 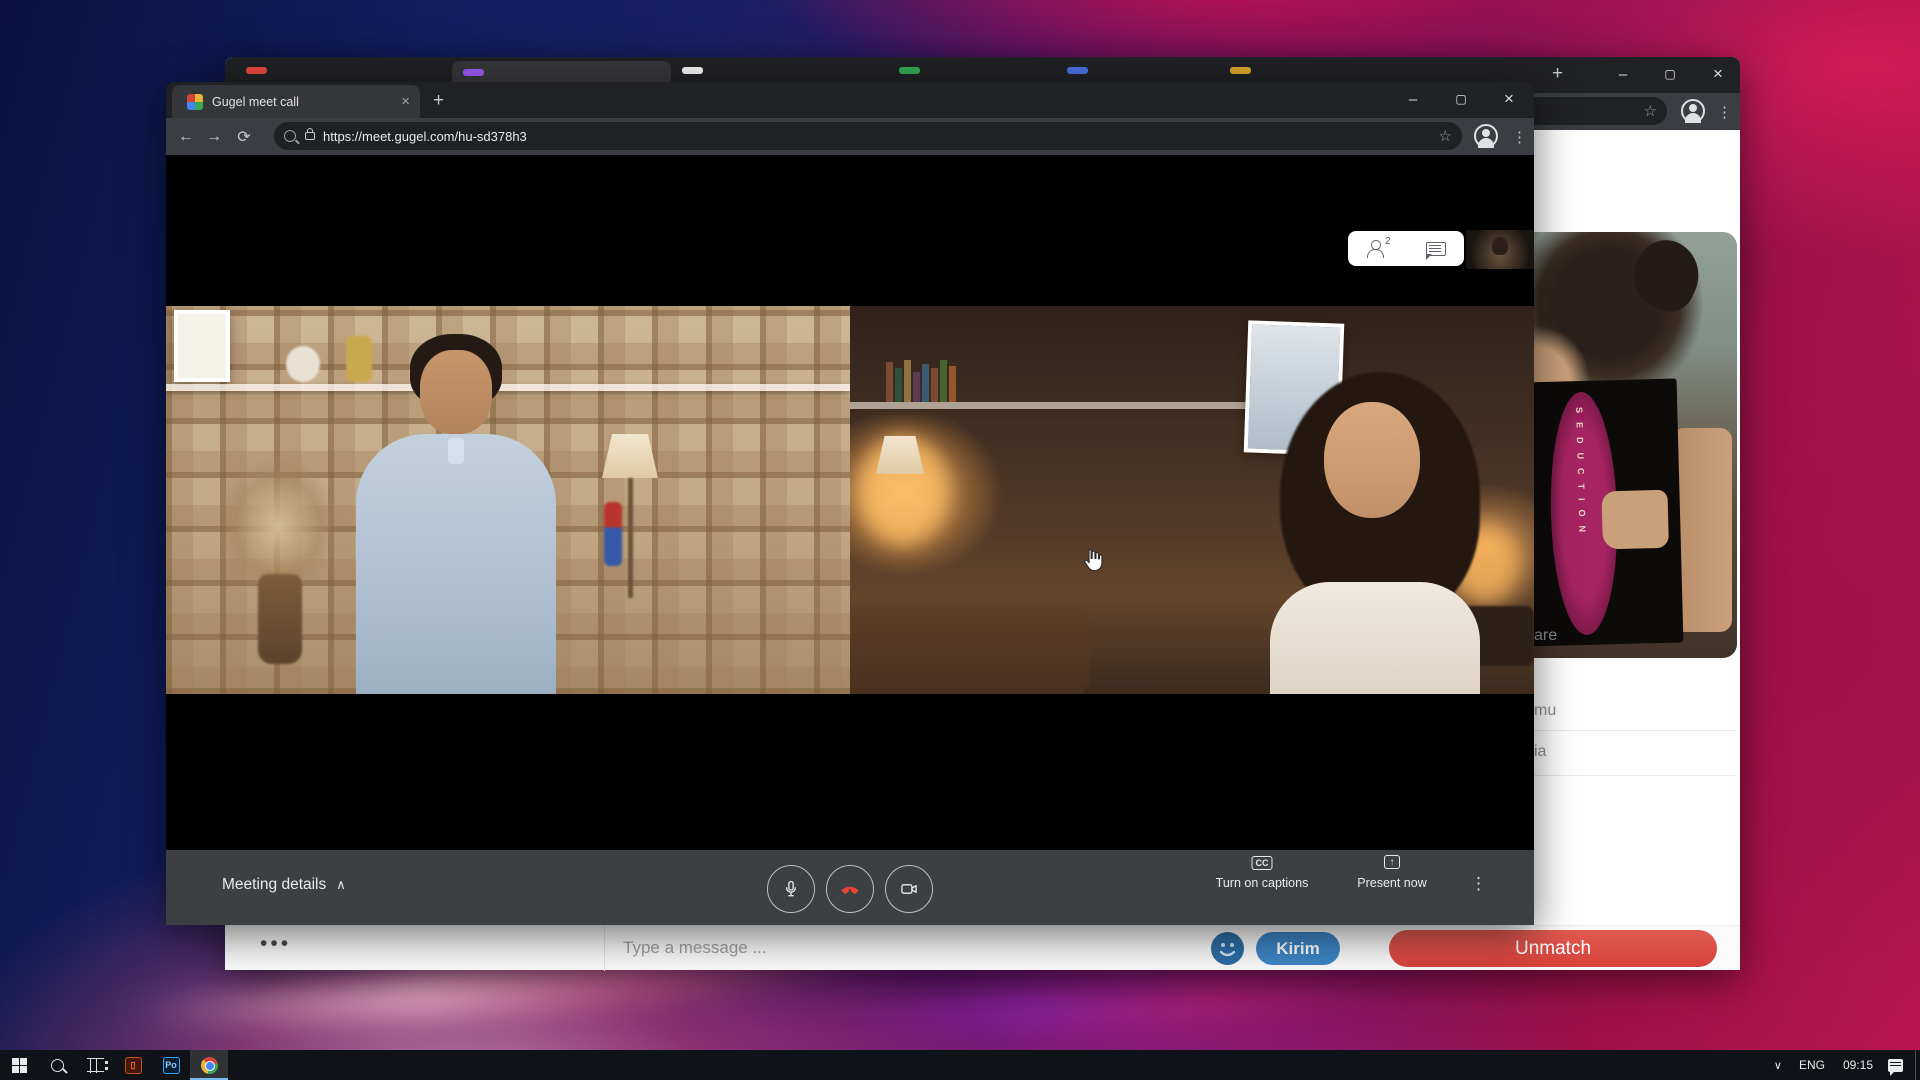 I want to click on taskbar-app-orange: ▯, so click(x=133, y=1065).